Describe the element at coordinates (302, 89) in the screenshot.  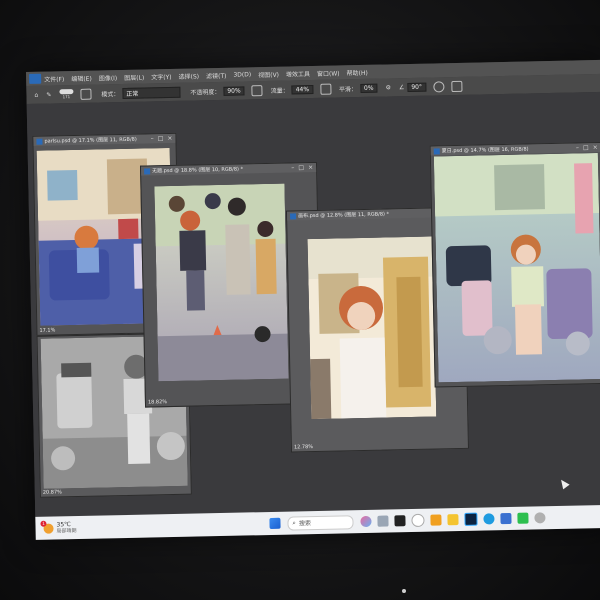
I see `flow-field: 44%` at that location.